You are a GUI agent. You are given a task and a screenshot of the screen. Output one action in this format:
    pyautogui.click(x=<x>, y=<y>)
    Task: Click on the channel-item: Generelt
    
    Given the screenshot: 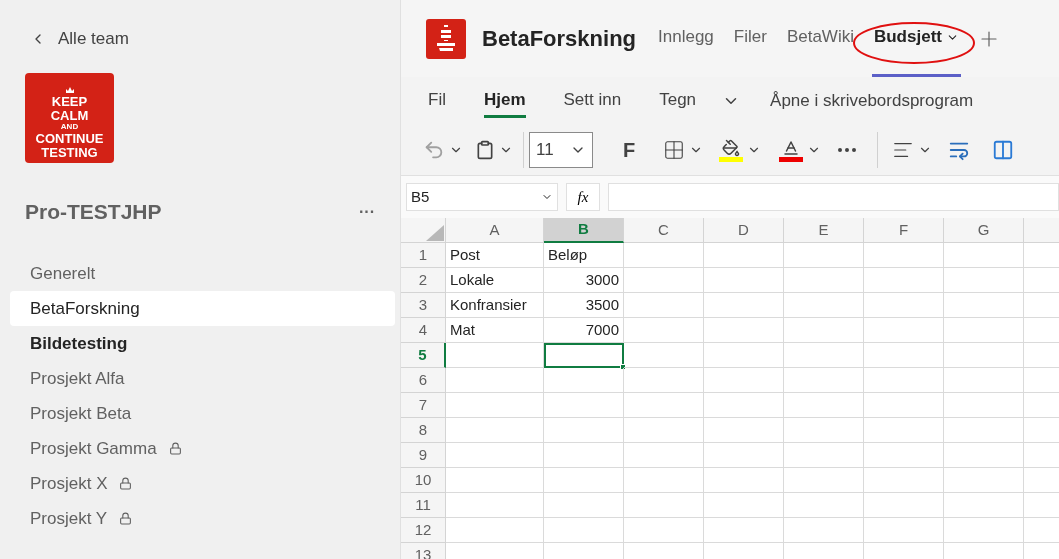 What is the action you would take?
    pyautogui.click(x=202, y=273)
    